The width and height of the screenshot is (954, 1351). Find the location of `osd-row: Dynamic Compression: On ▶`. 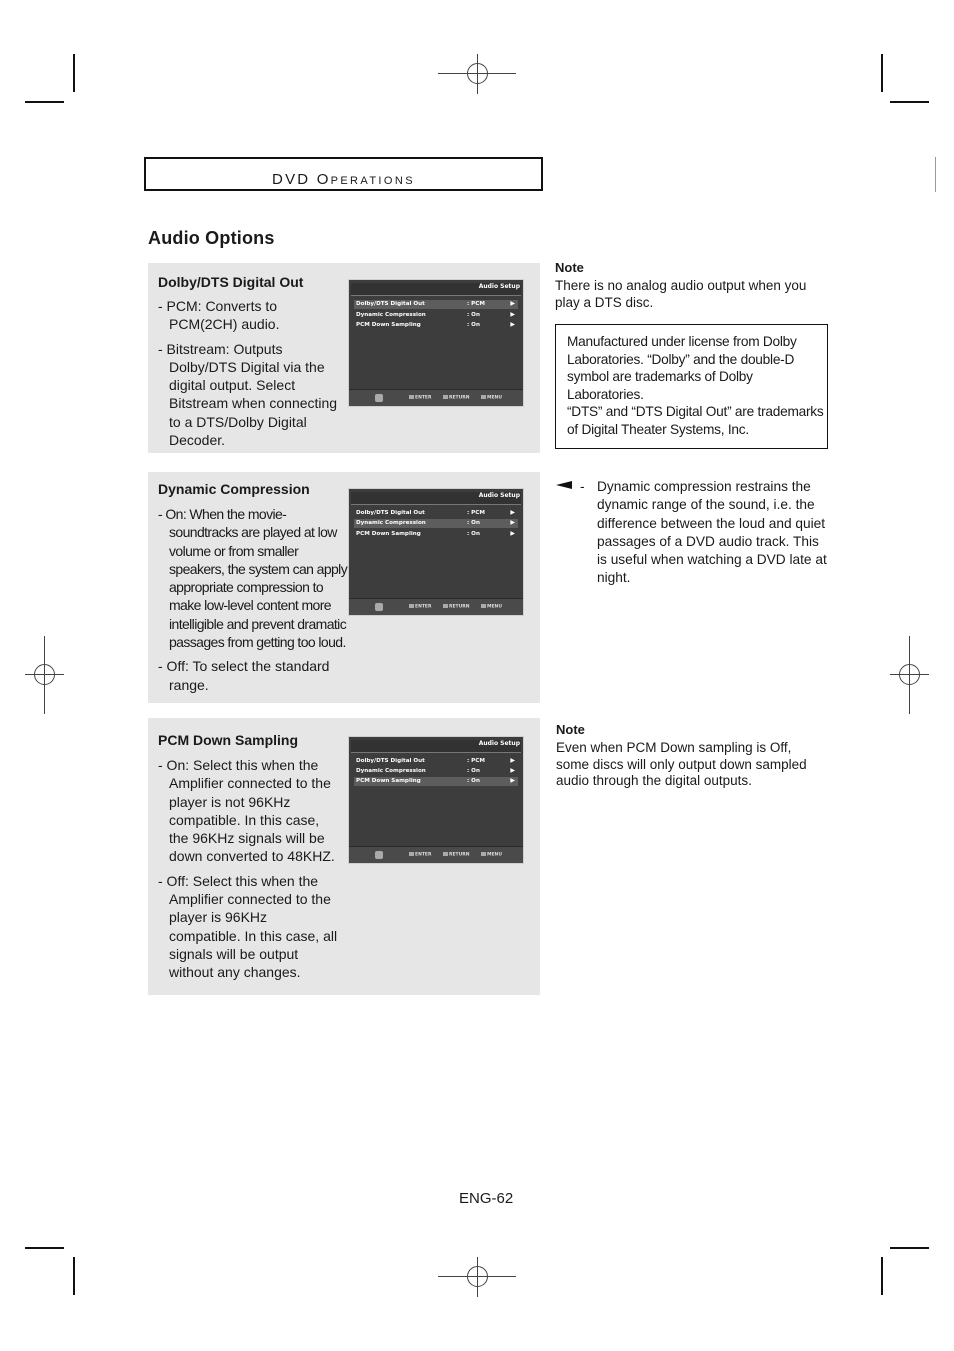

osd-row: Dynamic Compression: On ▶ is located at coordinates (436, 315).